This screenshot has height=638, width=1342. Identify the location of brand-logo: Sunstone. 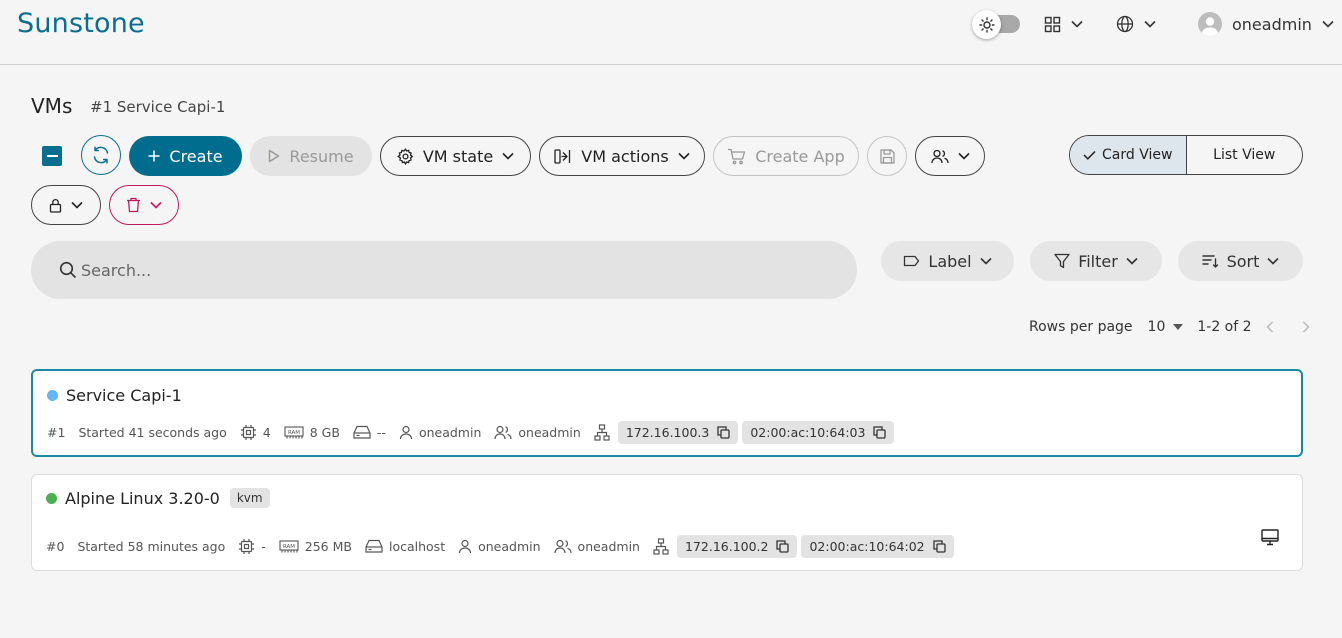
(81, 23).